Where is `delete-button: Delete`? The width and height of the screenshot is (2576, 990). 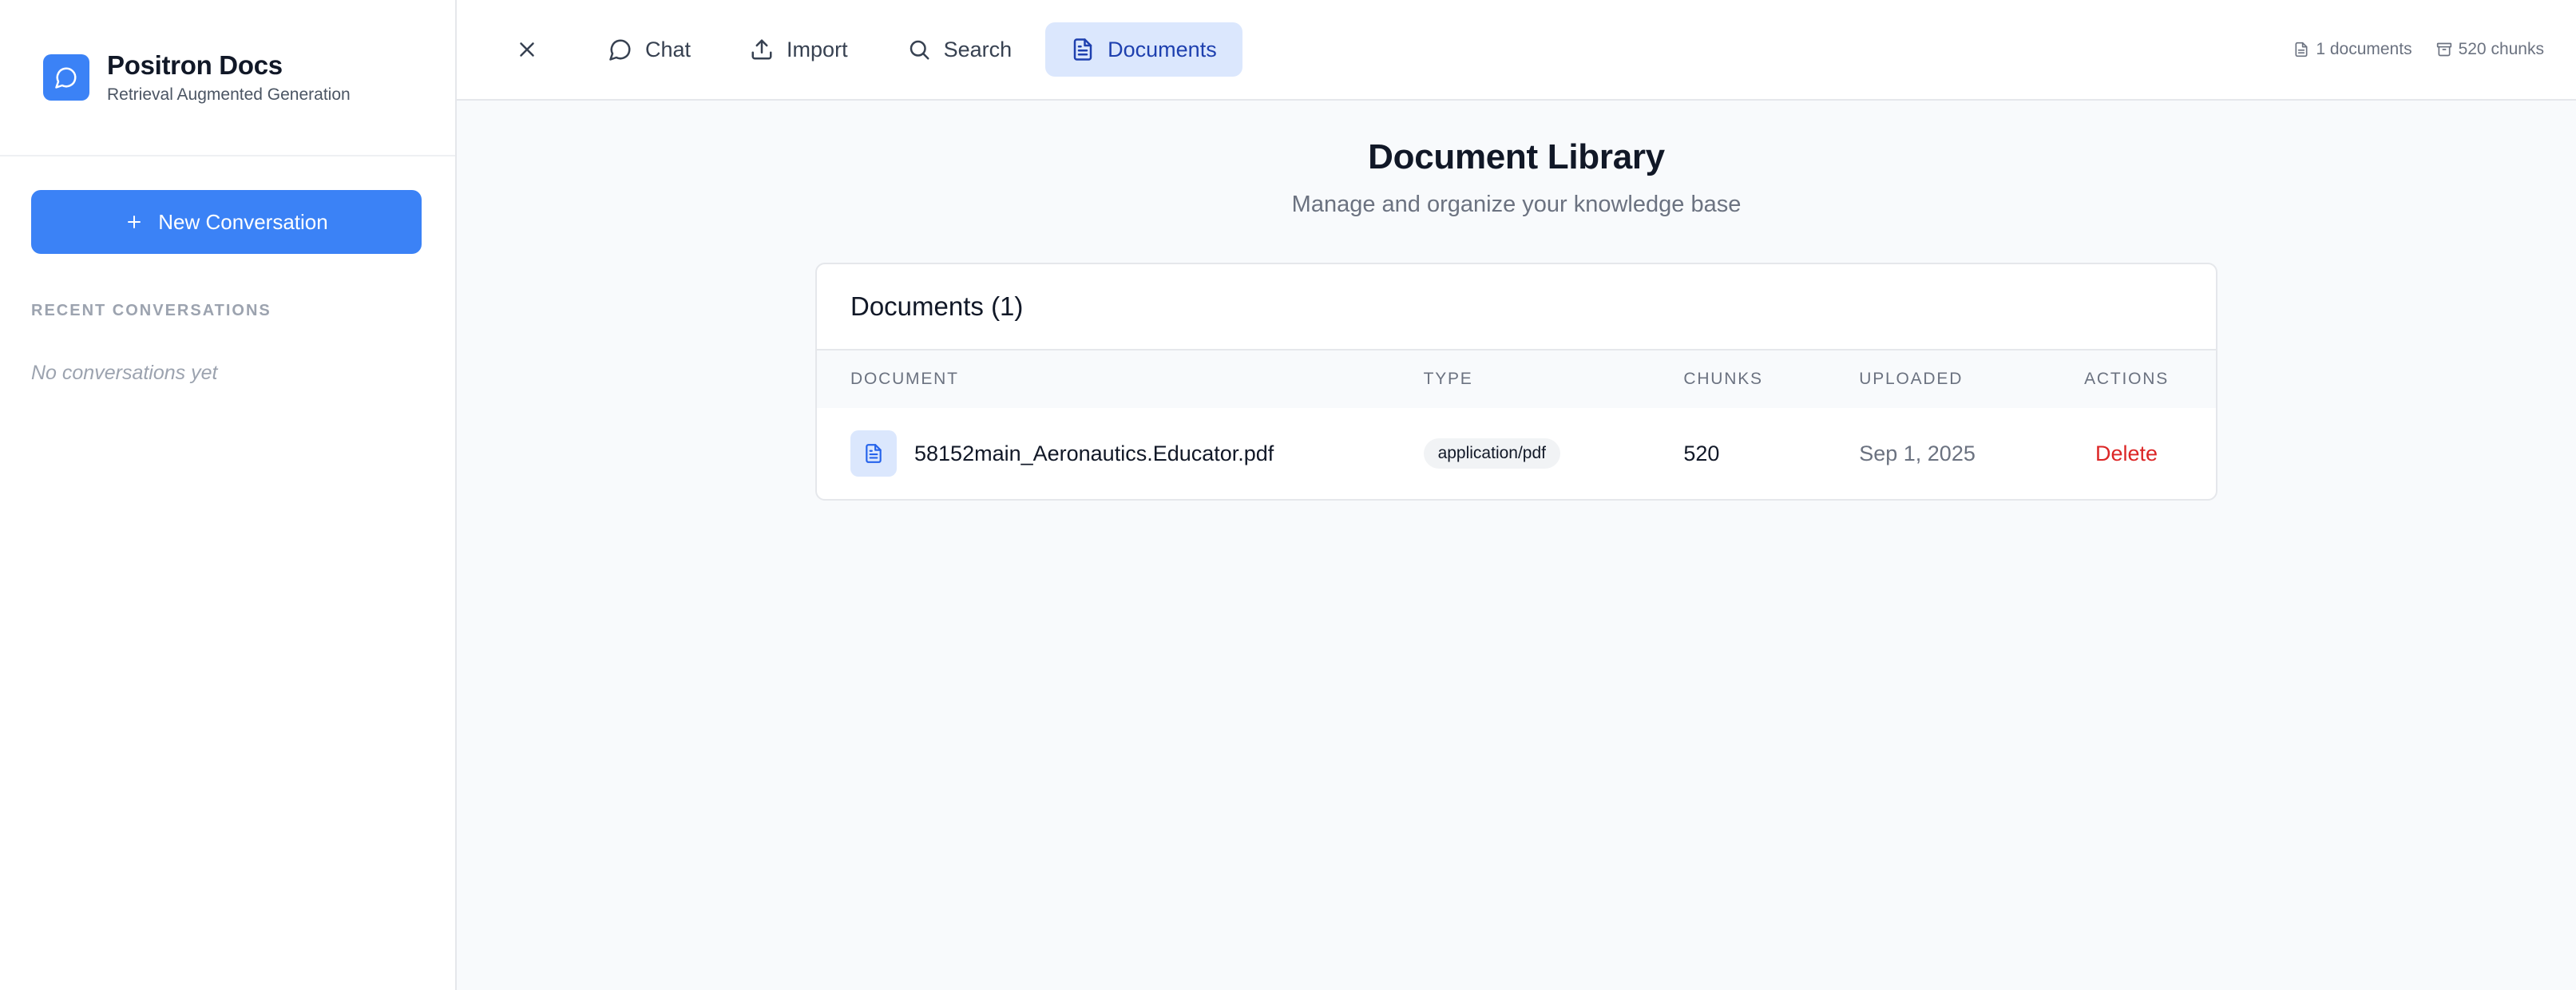 delete-button: Delete is located at coordinates (2126, 454).